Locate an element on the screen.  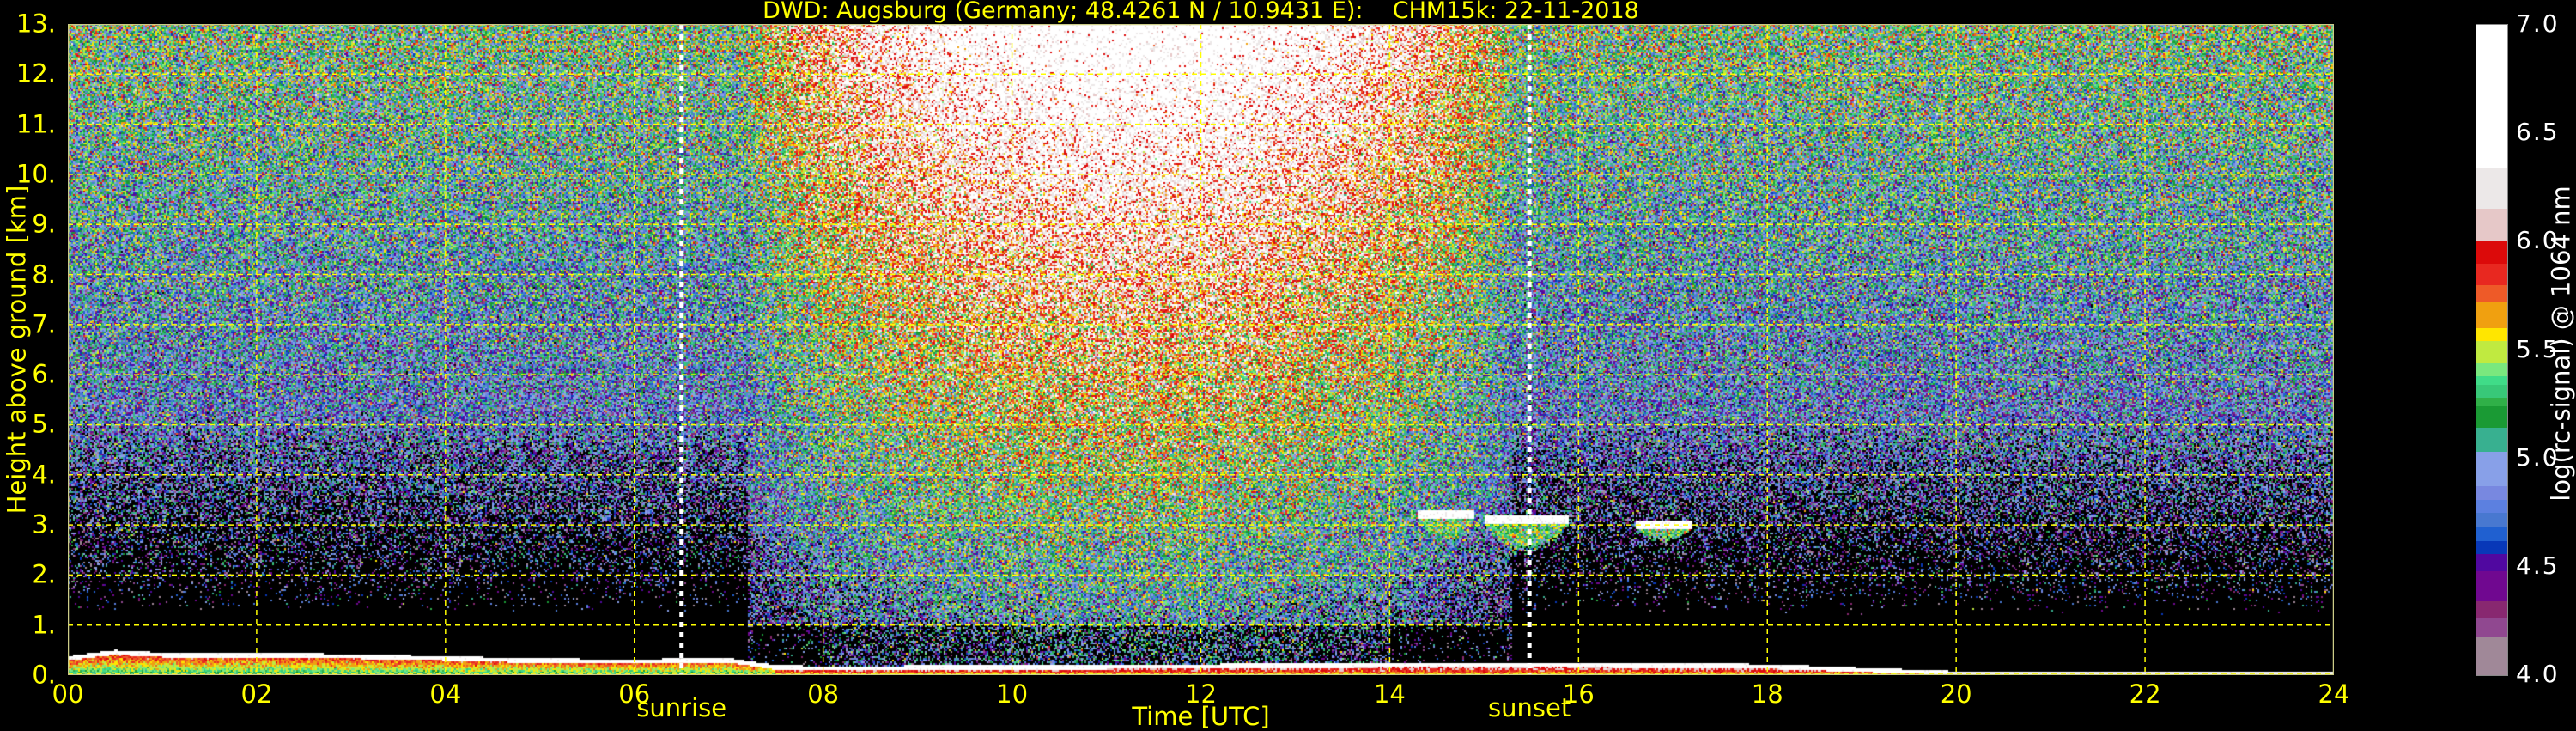
x-tick-label: 14 is located at coordinates (1389, 694).